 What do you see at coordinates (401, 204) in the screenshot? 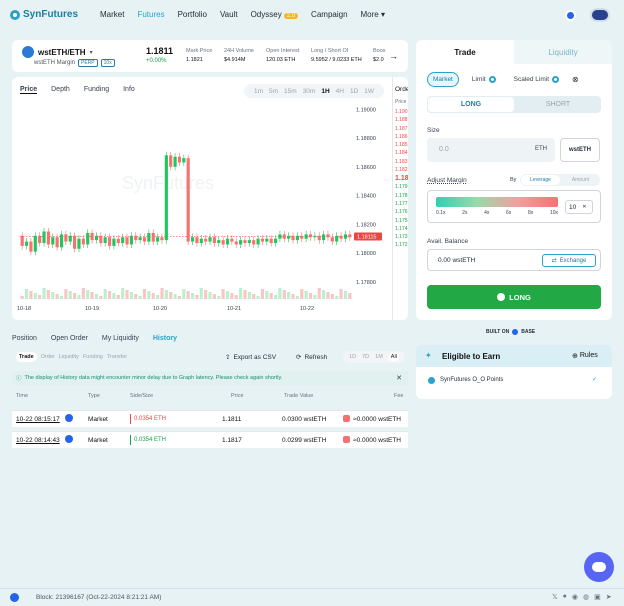
I see `orderbook-bid: 1.177` at bounding box center [401, 204].